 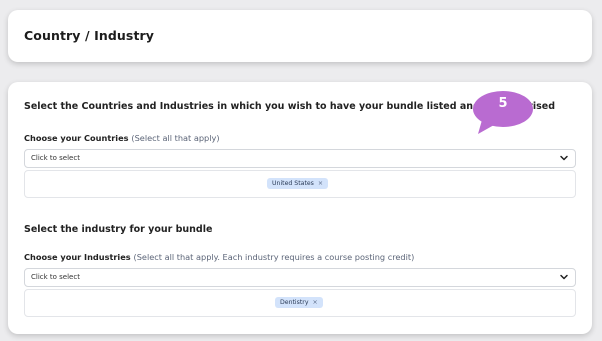 What do you see at coordinates (320, 183) in the screenshot?
I see `country-chip-remove-button: ×` at bounding box center [320, 183].